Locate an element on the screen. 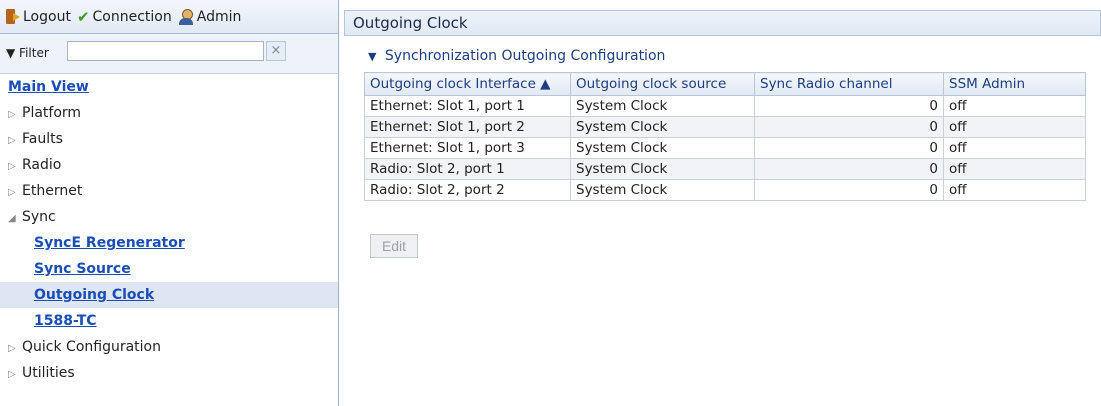 The image size is (1101, 406). cell-interface: Ethernet: Slot 1, port 1 is located at coordinates (467, 106).